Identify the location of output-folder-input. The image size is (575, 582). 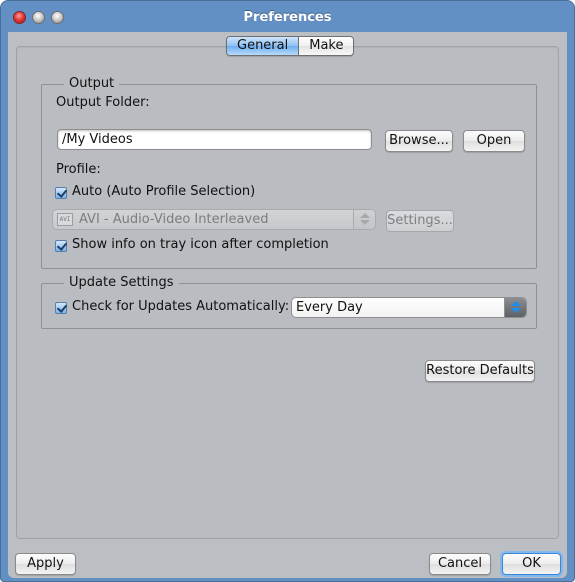
(214, 139).